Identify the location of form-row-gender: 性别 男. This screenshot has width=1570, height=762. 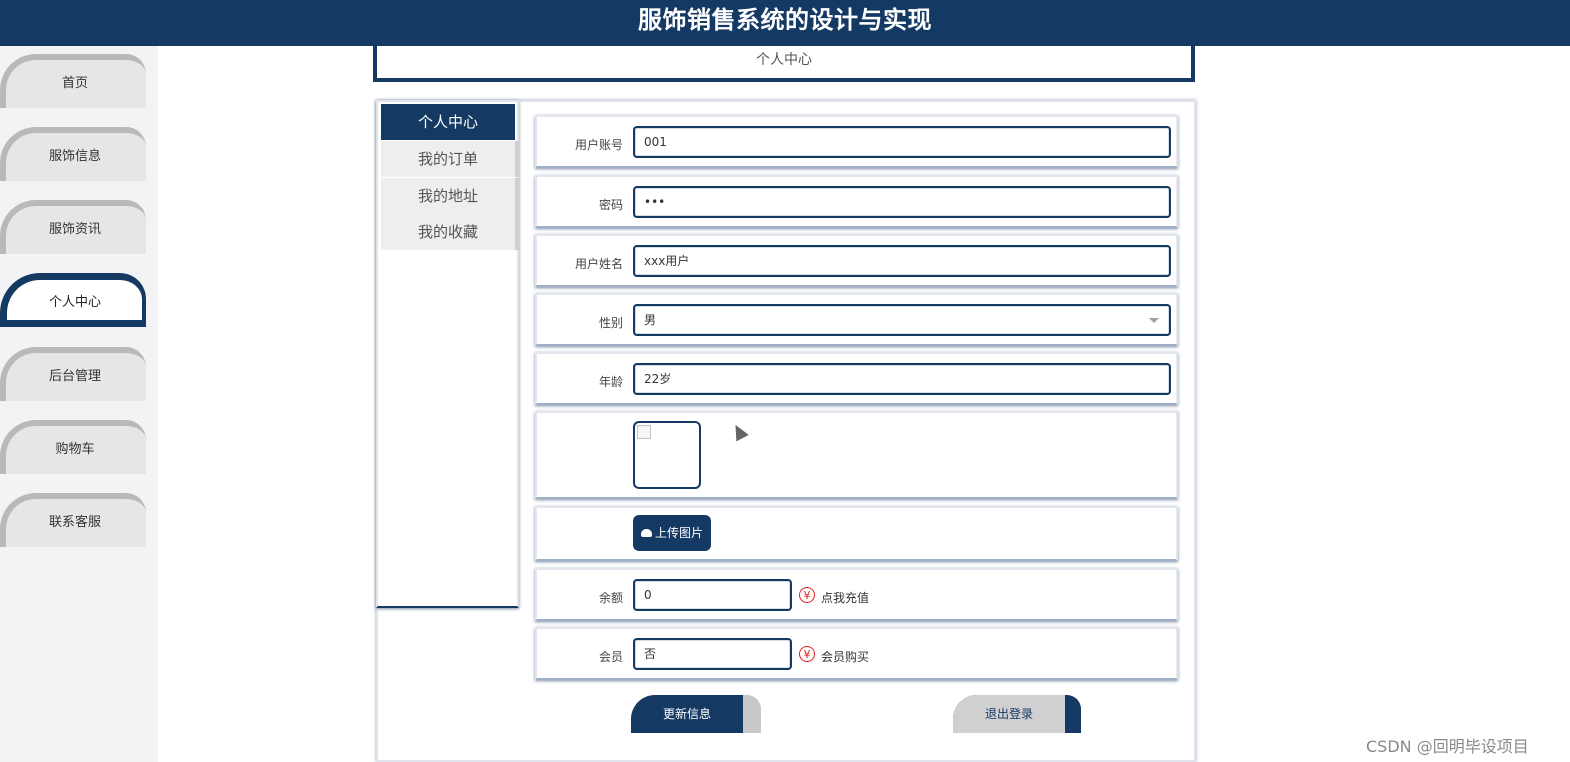
(856, 319).